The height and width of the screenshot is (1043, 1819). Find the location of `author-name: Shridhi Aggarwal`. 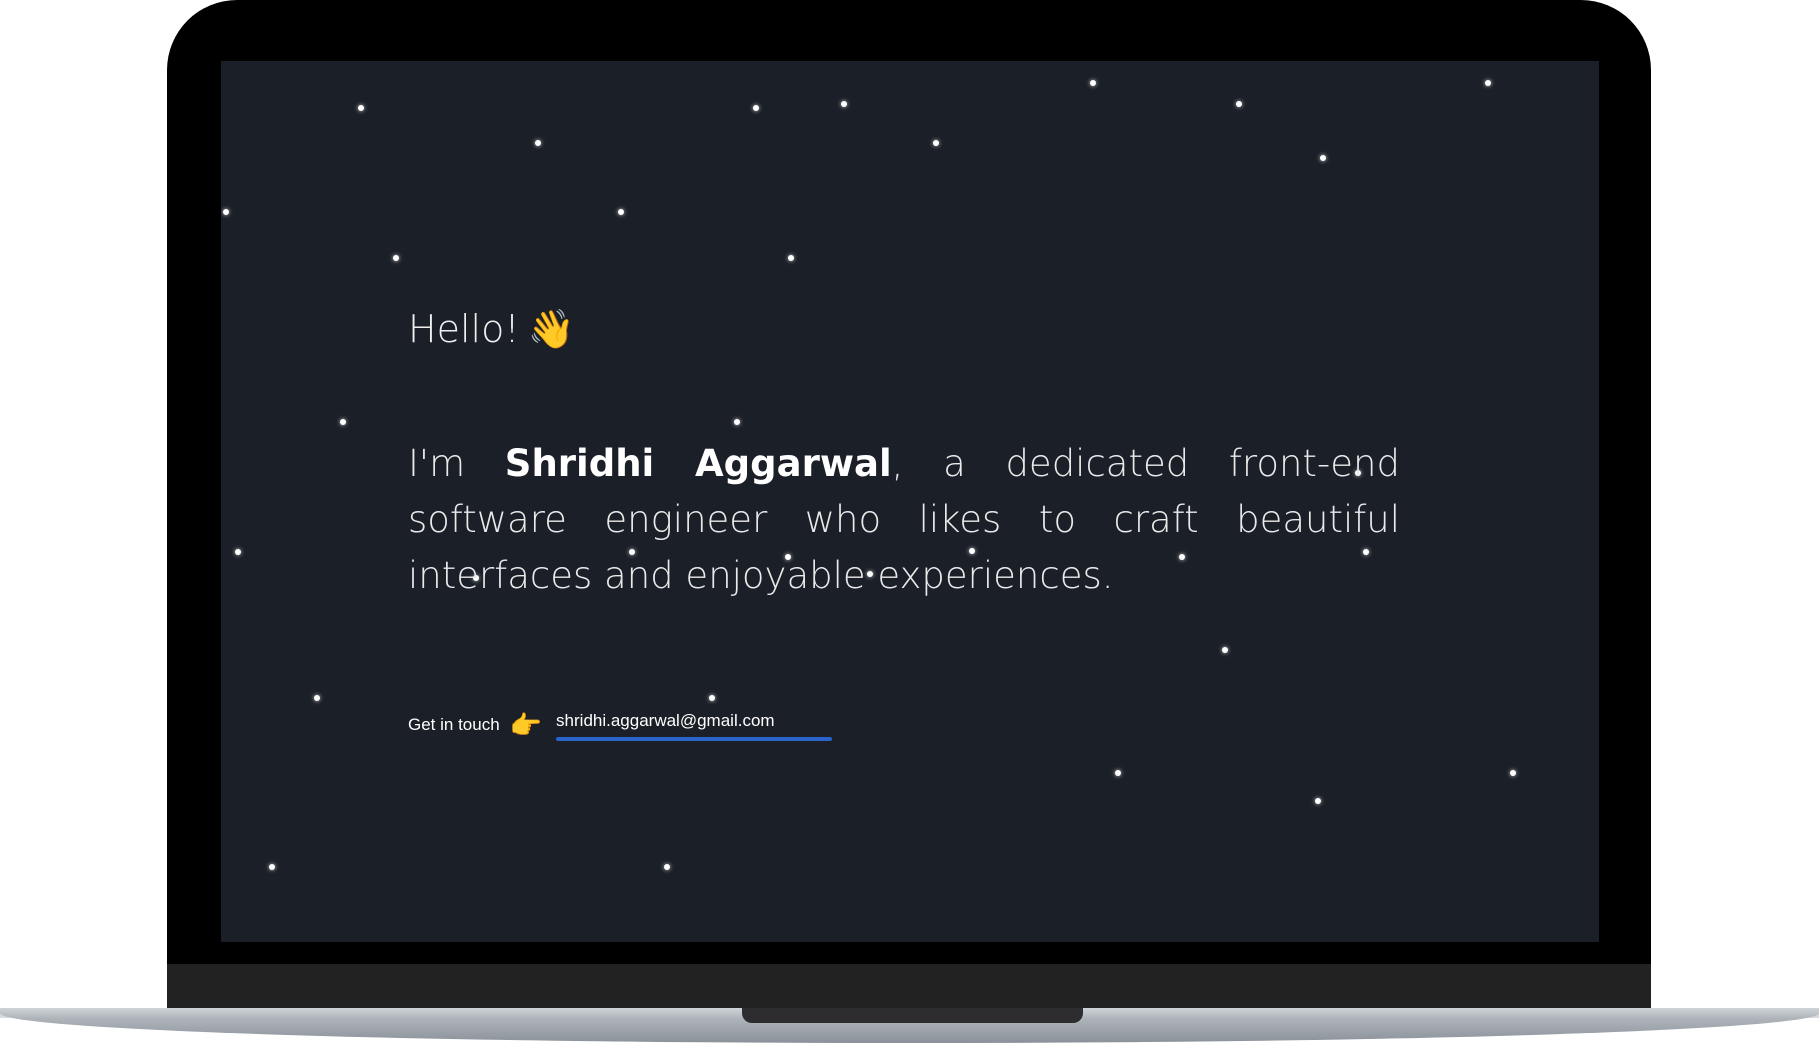

author-name: Shridhi Aggarwal is located at coordinates (698, 463).